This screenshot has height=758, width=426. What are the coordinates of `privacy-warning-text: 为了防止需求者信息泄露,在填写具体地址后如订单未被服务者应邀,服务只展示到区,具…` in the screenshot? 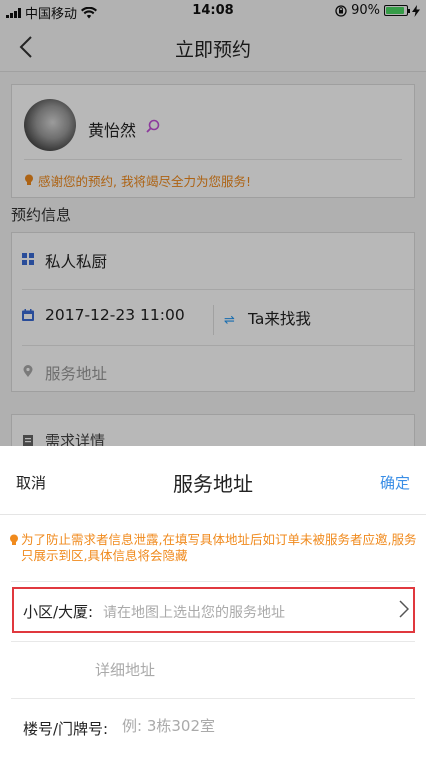 It's located at (219, 547).